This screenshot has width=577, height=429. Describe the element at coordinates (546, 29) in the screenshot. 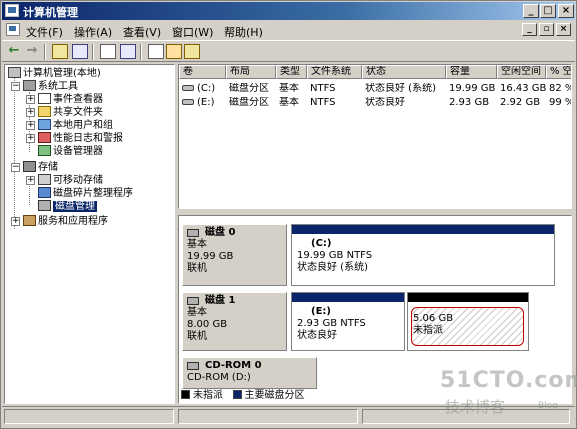

I see `mdi-restore-button: ▫` at that location.